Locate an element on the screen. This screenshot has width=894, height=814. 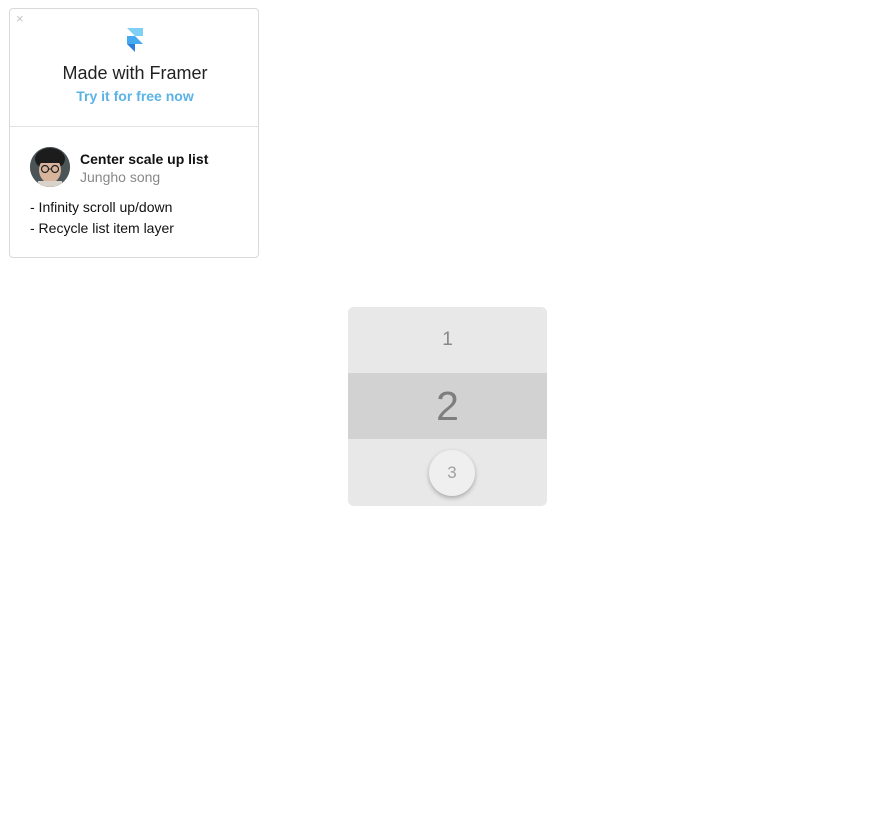
list-item-3-label: 3 is located at coordinates (452, 472).